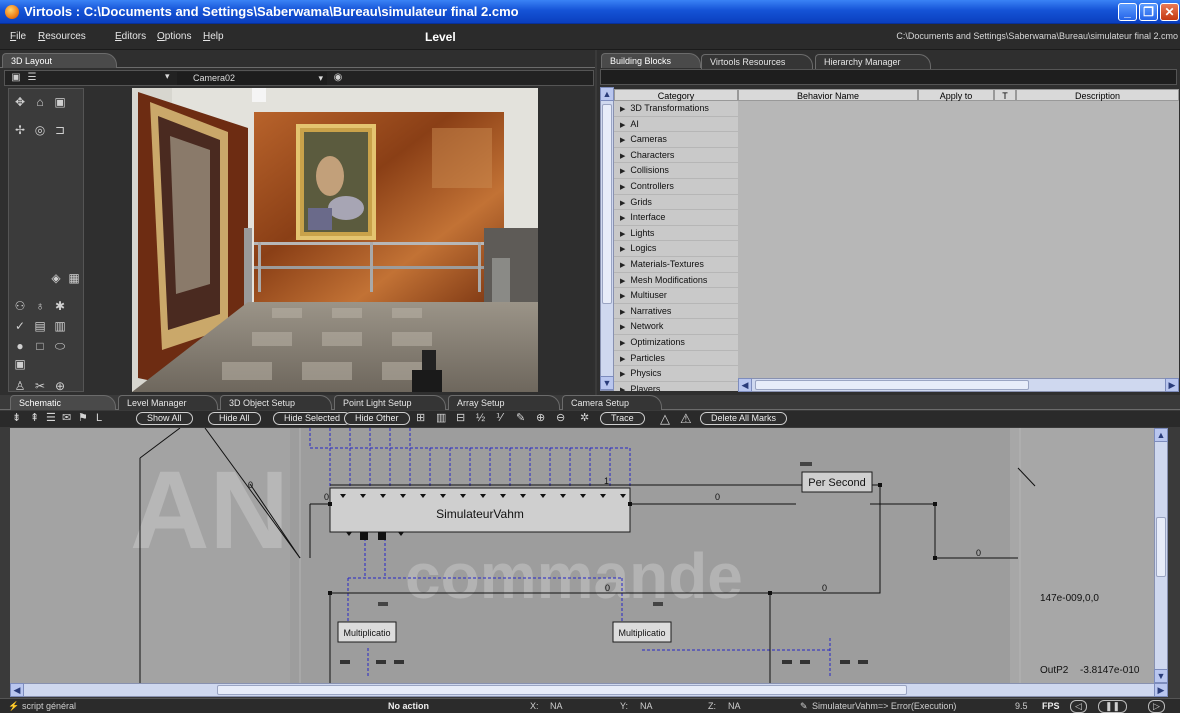 The width and height of the screenshot is (1180, 713). Describe the element at coordinates (676, 218) in the screenshot. I see `category-interface: Interface` at that location.